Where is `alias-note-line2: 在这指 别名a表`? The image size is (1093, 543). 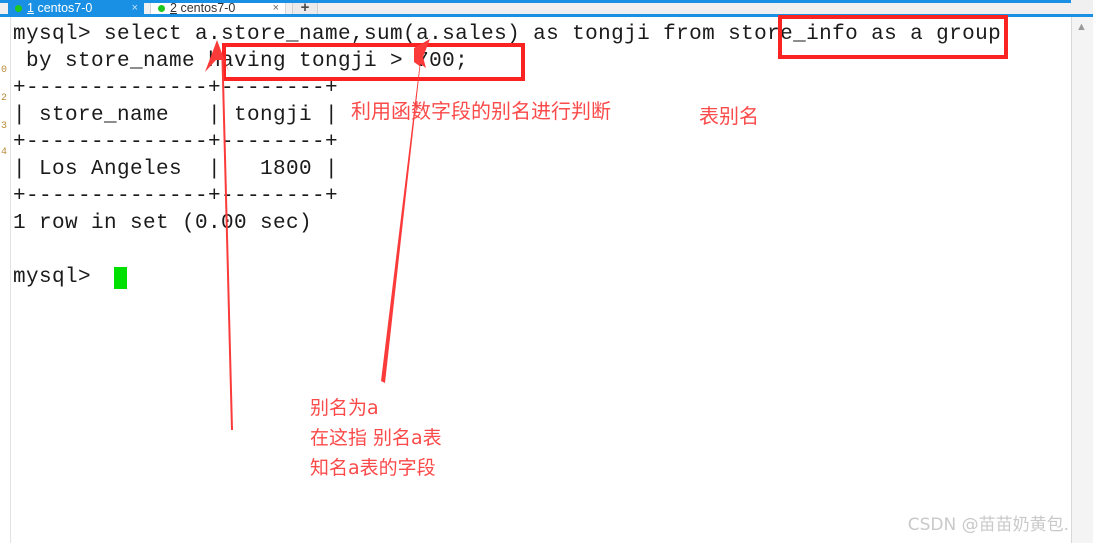 alias-note-line2: 在这指 别名a表 is located at coordinates (376, 438).